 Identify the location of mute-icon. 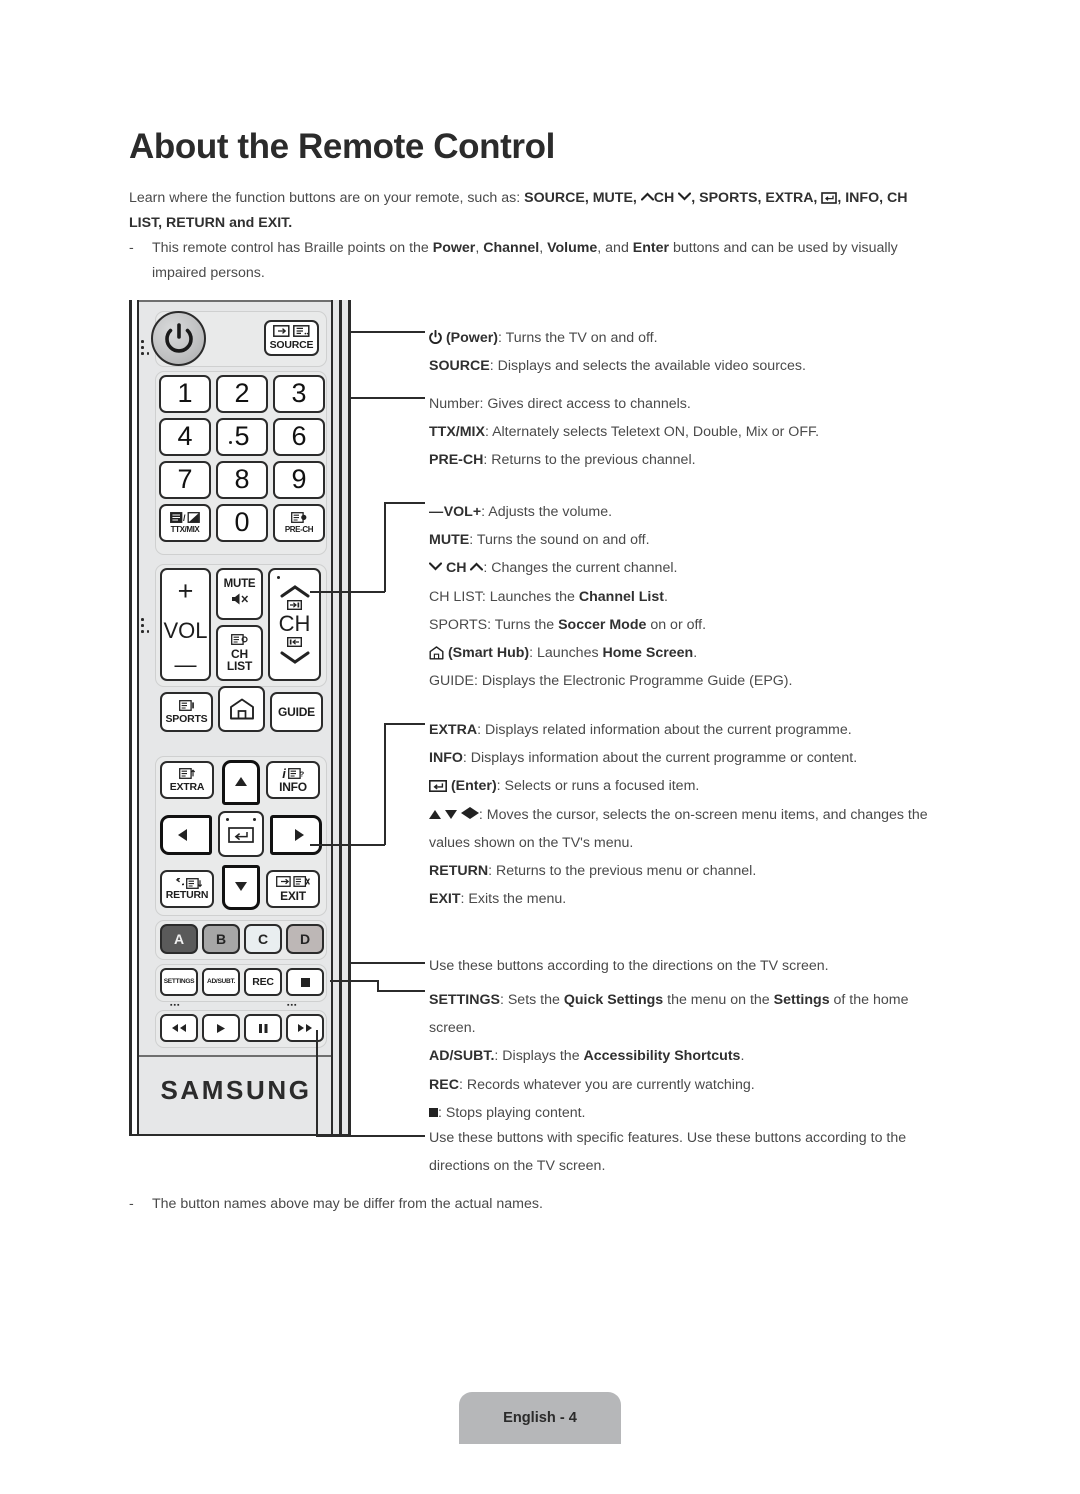
(240, 600).